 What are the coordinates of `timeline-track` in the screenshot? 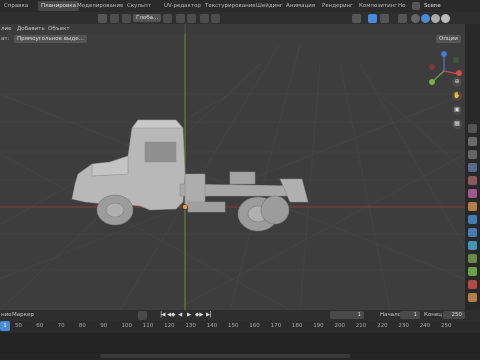 It's located at (240, 343).